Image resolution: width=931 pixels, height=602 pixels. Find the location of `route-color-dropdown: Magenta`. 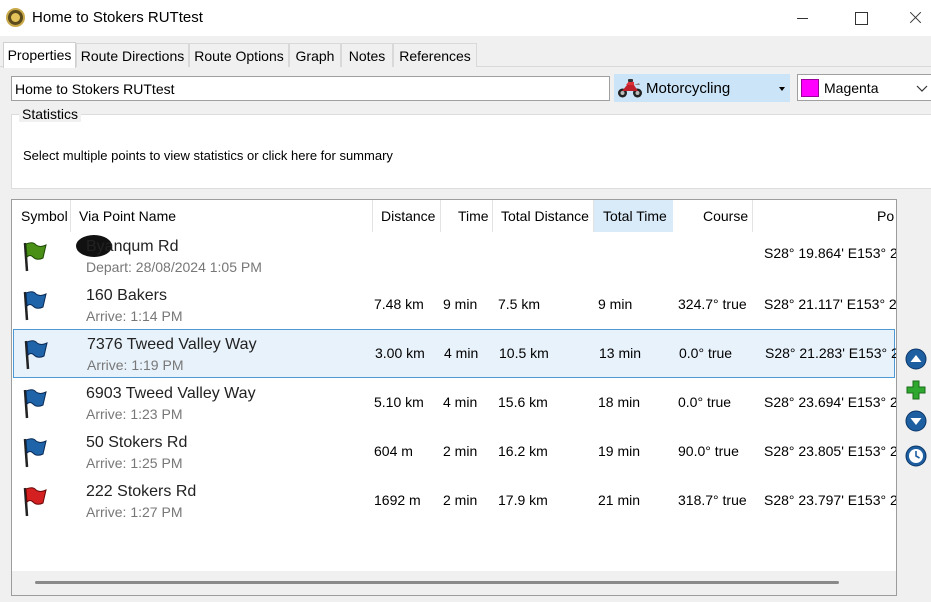

route-color-dropdown: Magenta is located at coordinates (864, 87).